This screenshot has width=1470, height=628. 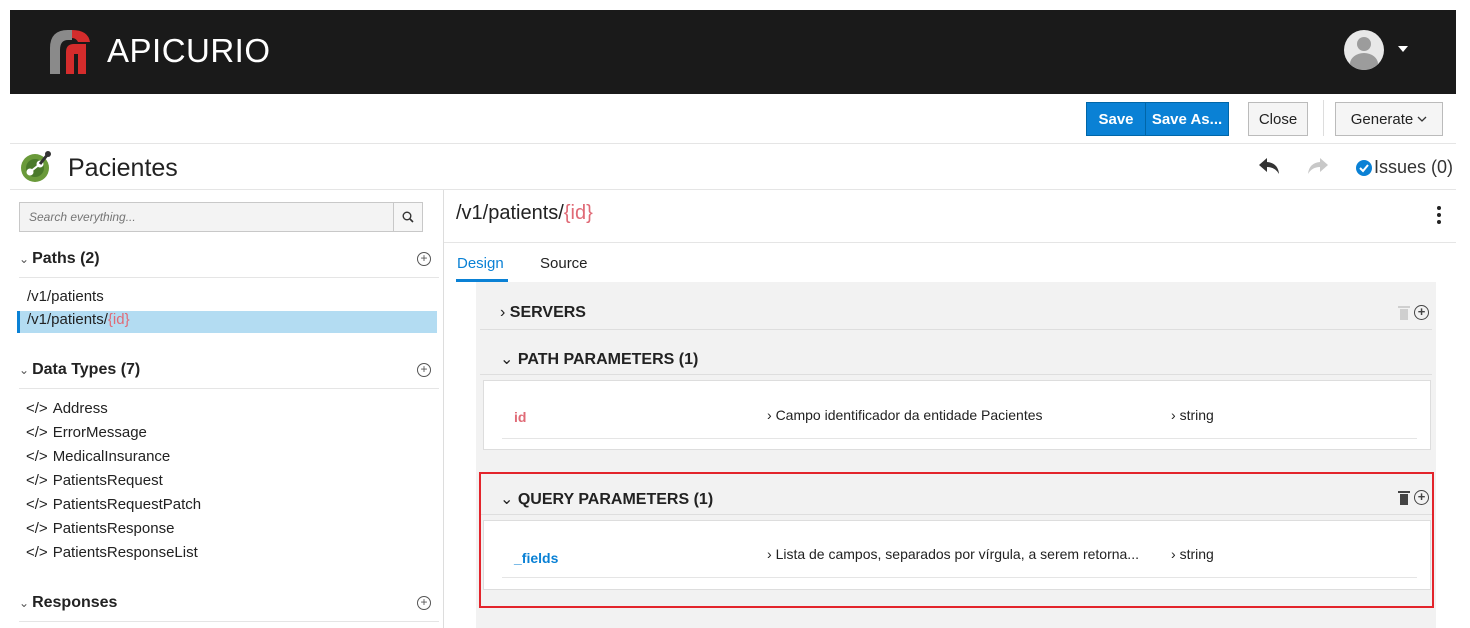 I want to click on generate-label: Generate, so click(x=1382, y=119).